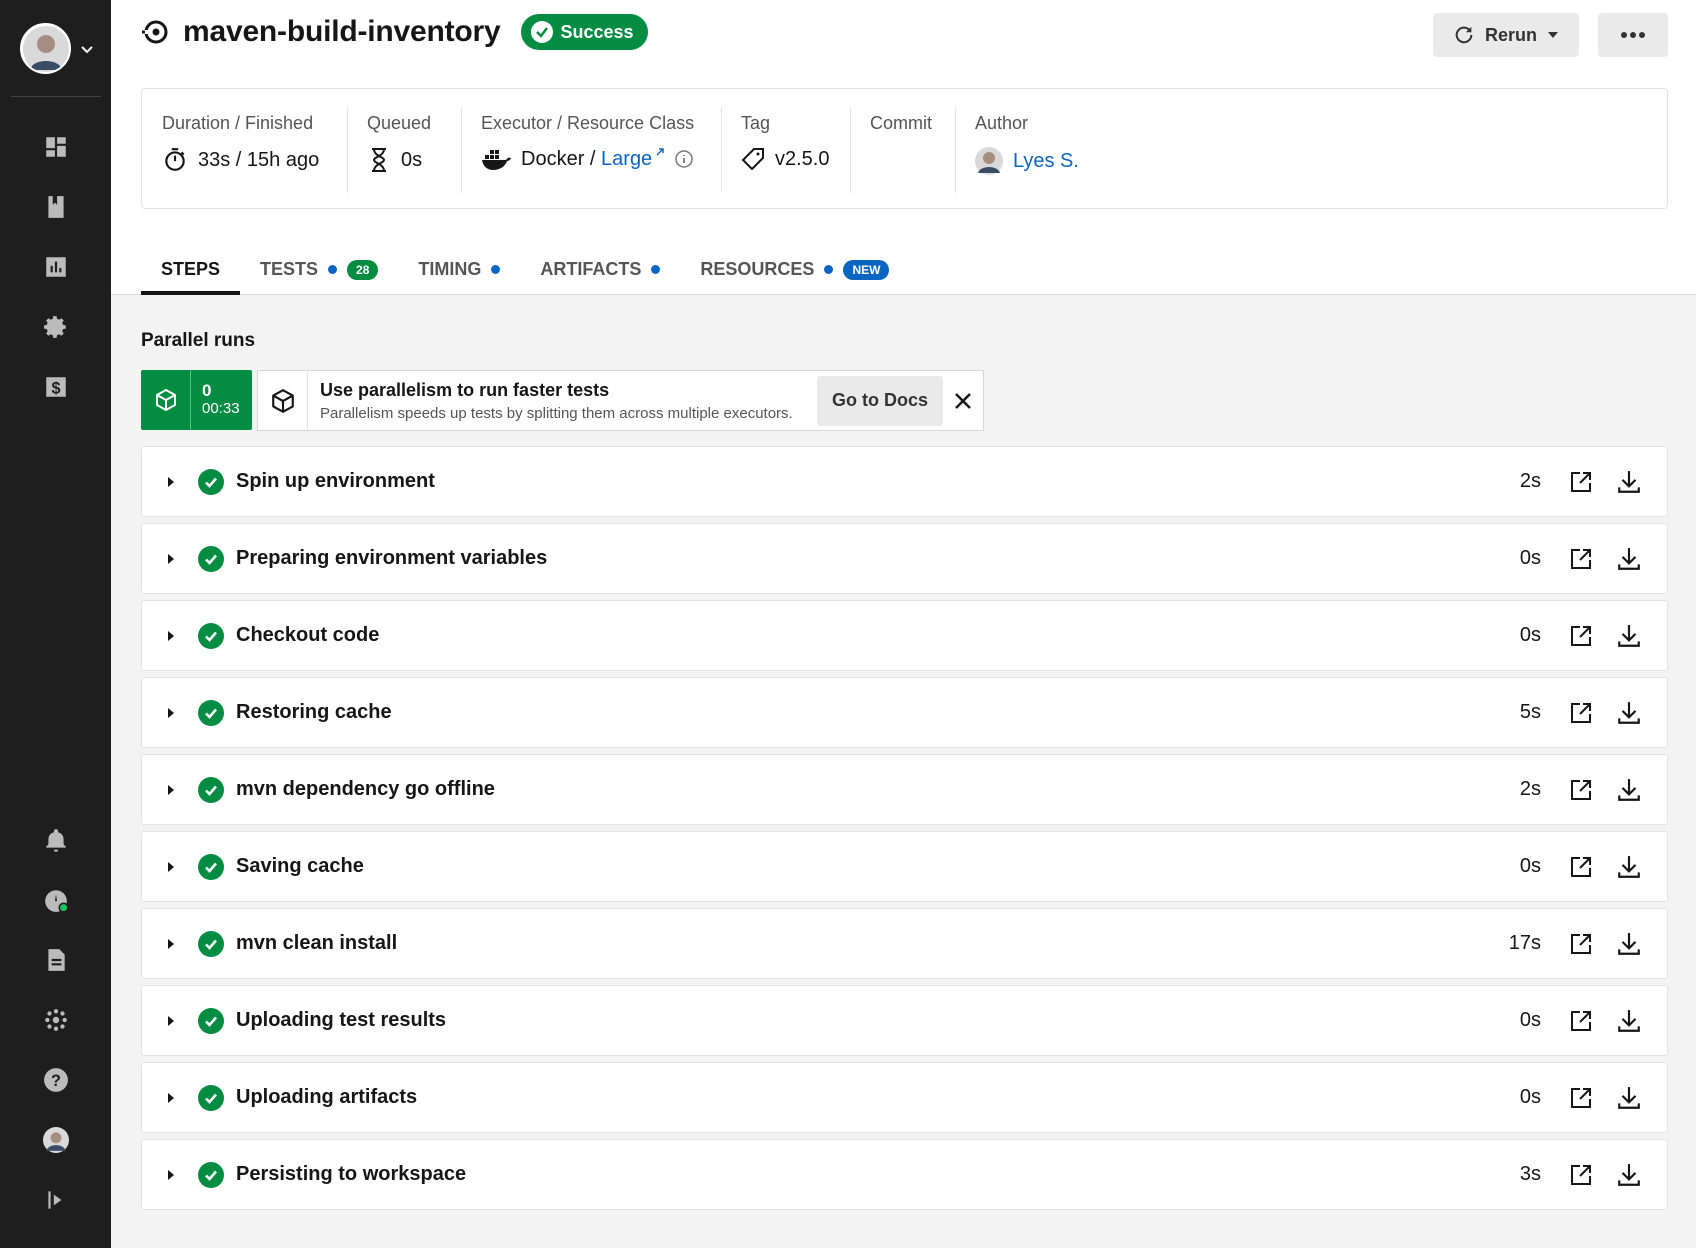 Image resolution: width=1696 pixels, height=1248 pixels. What do you see at coordinates (496, 160) in the screenshot?
I see `docker-icon` at bounding box center [496, 160].